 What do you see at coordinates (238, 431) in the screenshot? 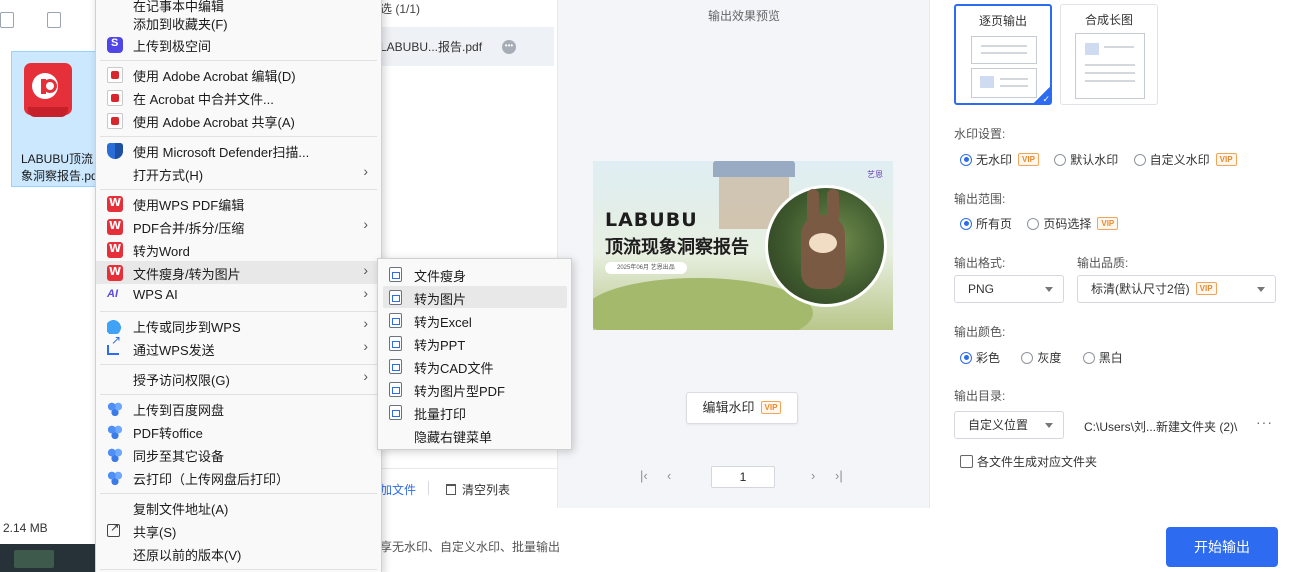
I see `menu-item-pdf-to-office: PDF转office` at bounding box center [238, 431].